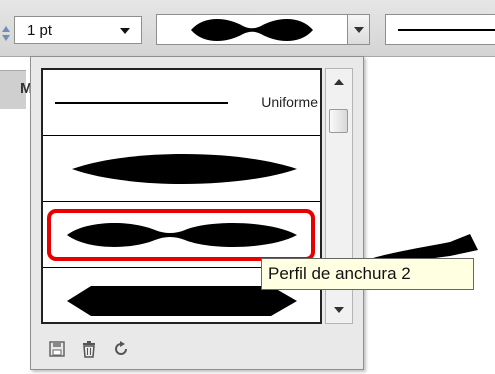  I want to click on tooltip: Perfil de anchura 2, so click(367, 274).